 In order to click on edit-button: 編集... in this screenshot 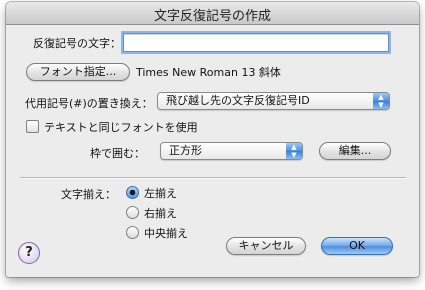, I will do `click(355, 151)`.